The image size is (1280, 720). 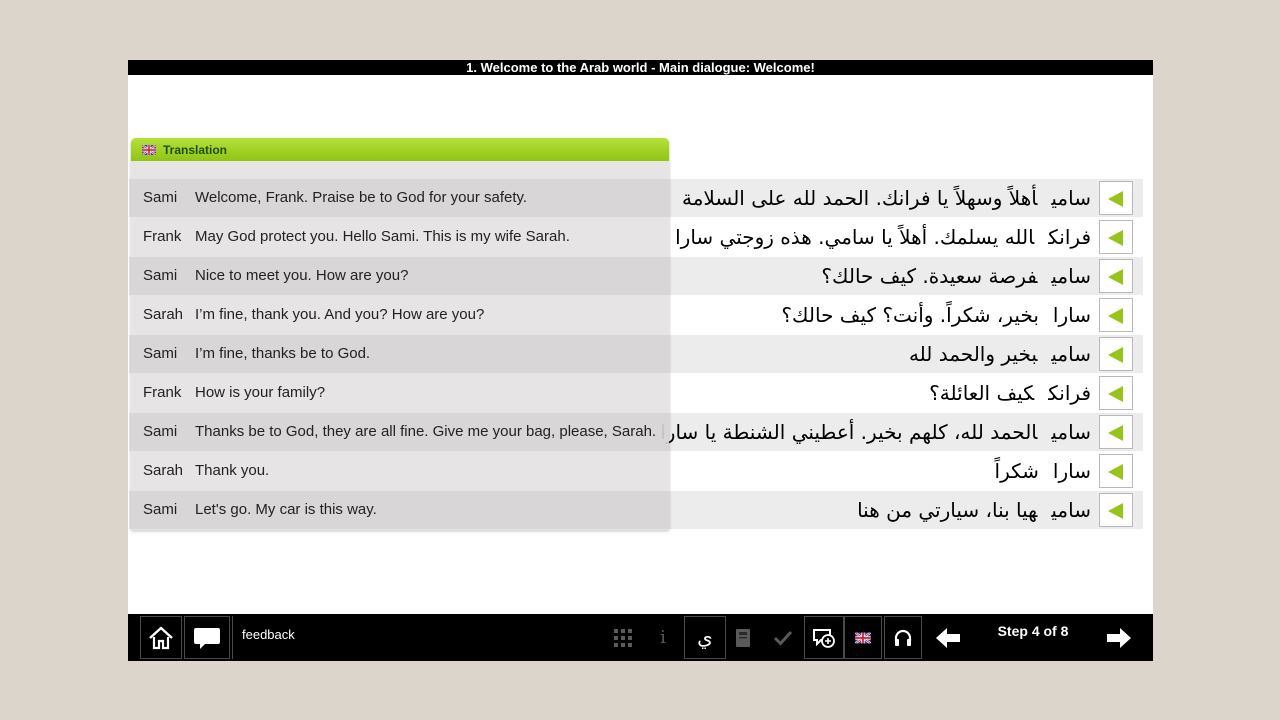 I want to click on arabic-text: شكراً, so click(x=1016, y=471).